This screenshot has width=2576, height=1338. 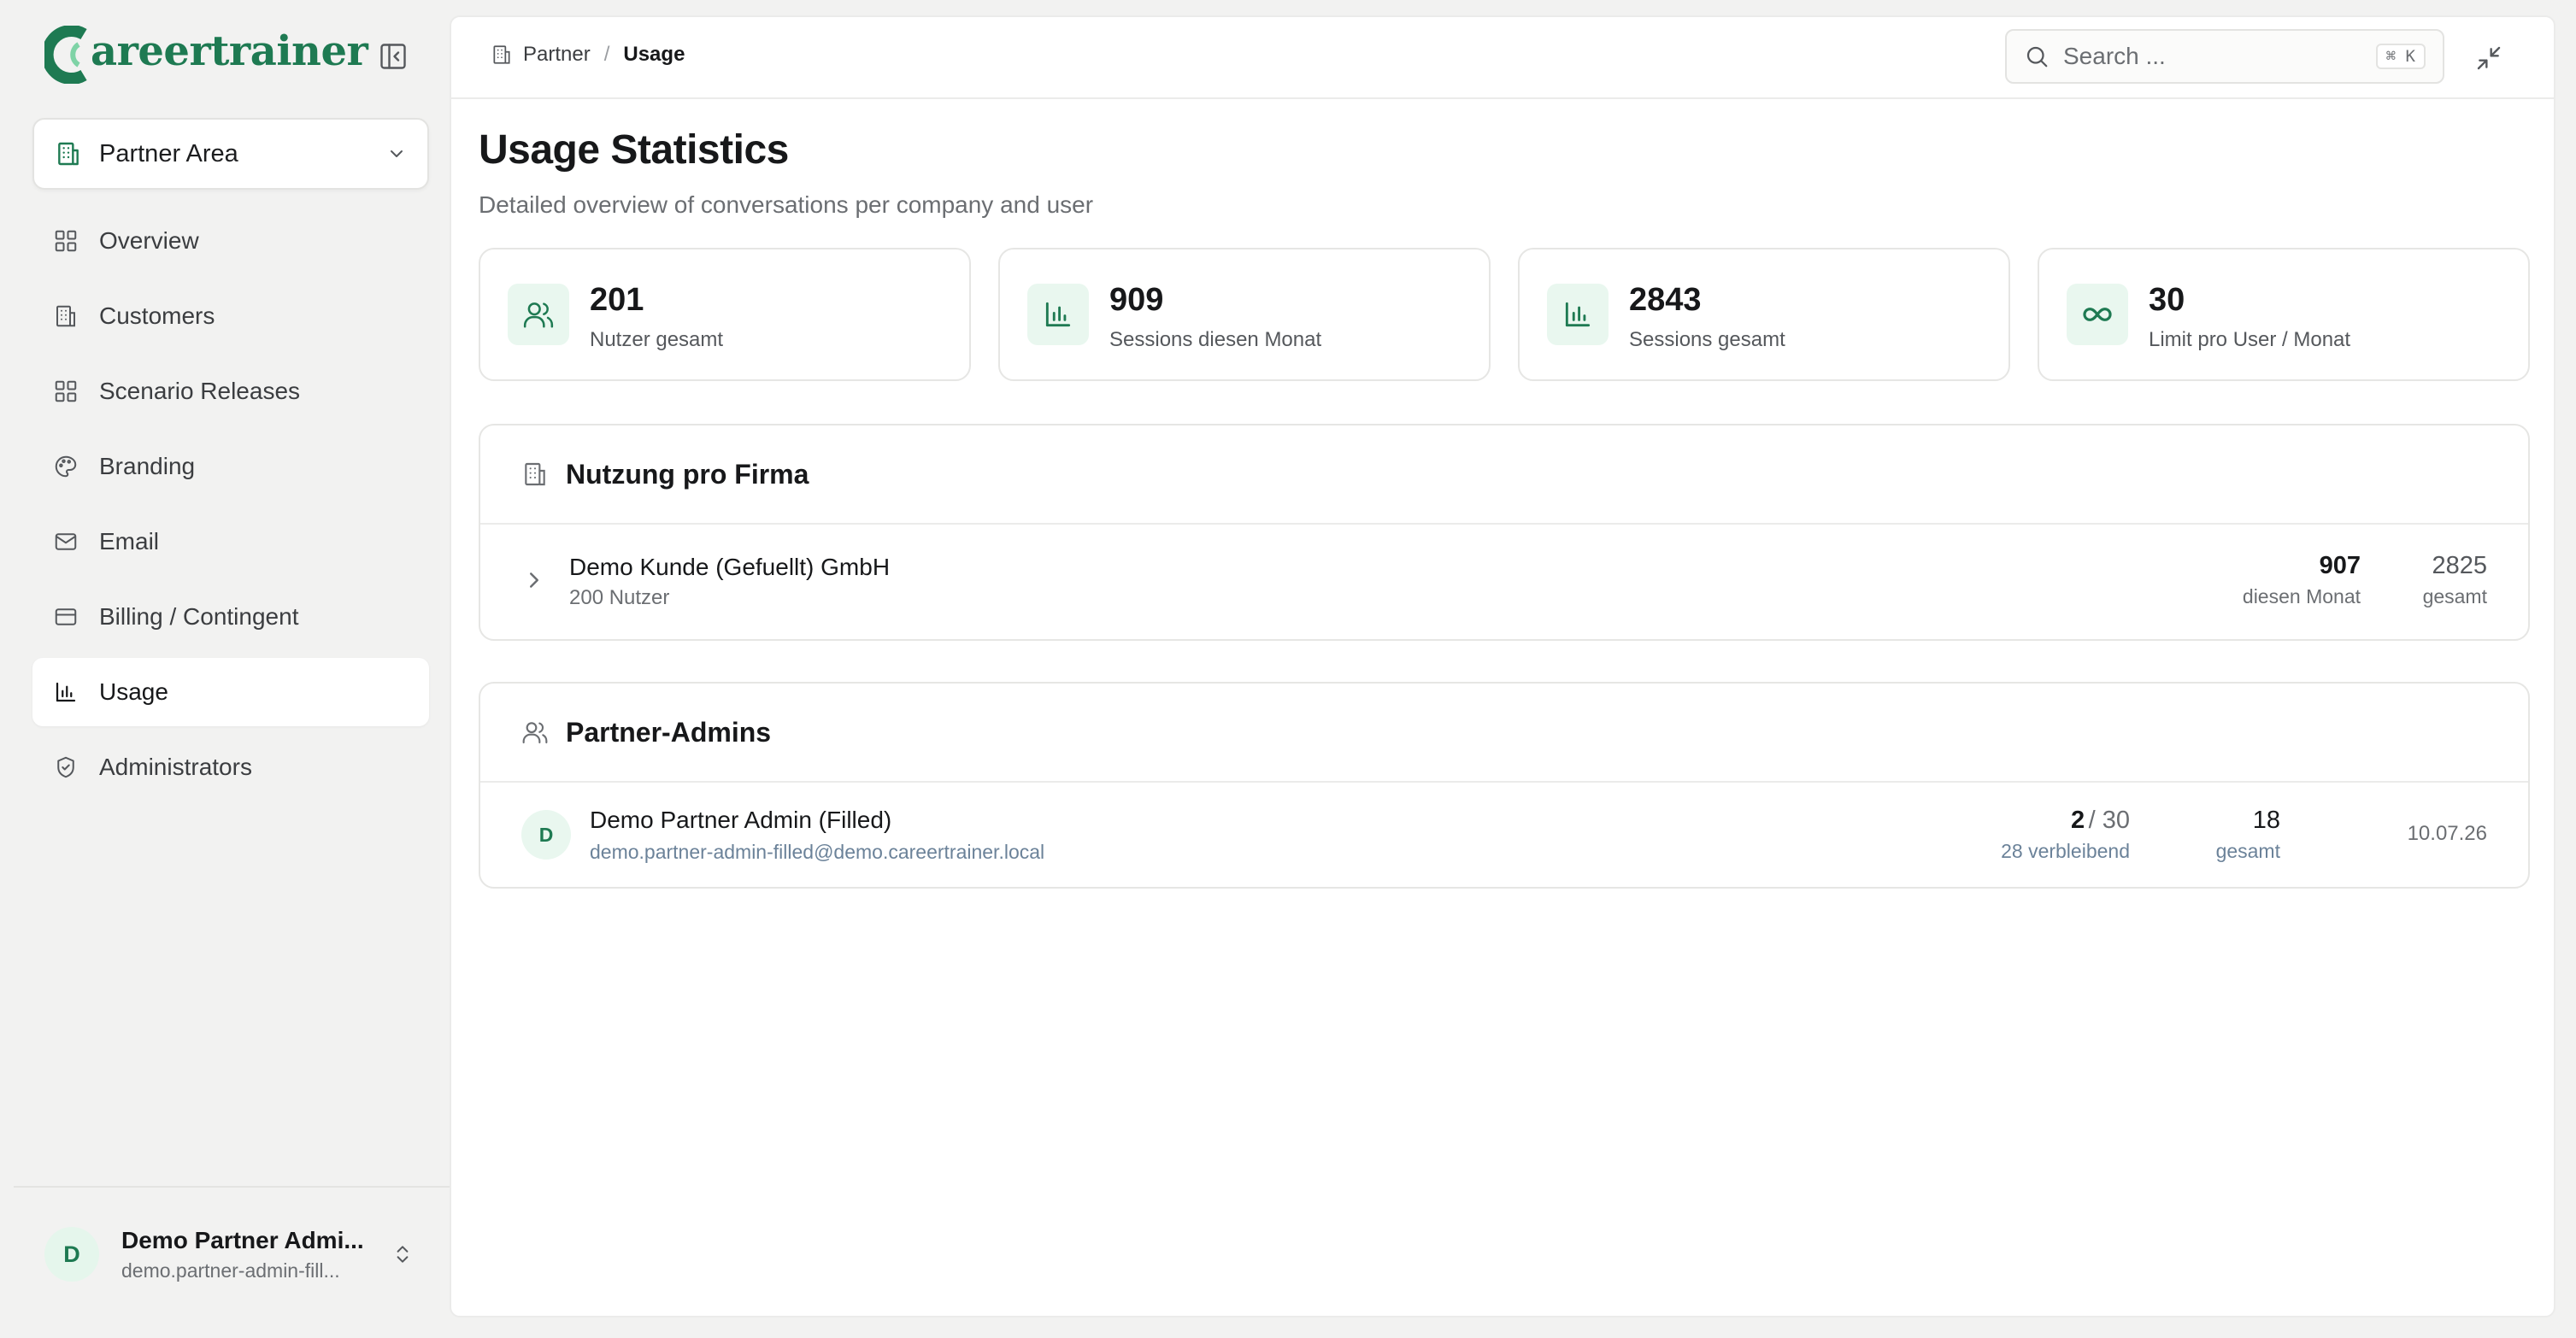 I want to click on sidebar-item-administrators: Administrators, so click(x=230, y=767).